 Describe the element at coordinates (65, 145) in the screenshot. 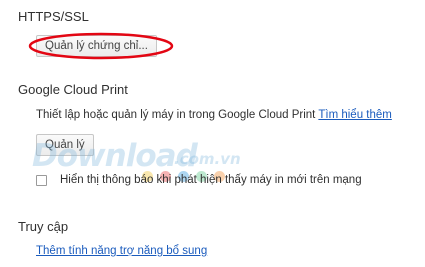

I see `cloud-print-manage-button: Quản lý` at that location.